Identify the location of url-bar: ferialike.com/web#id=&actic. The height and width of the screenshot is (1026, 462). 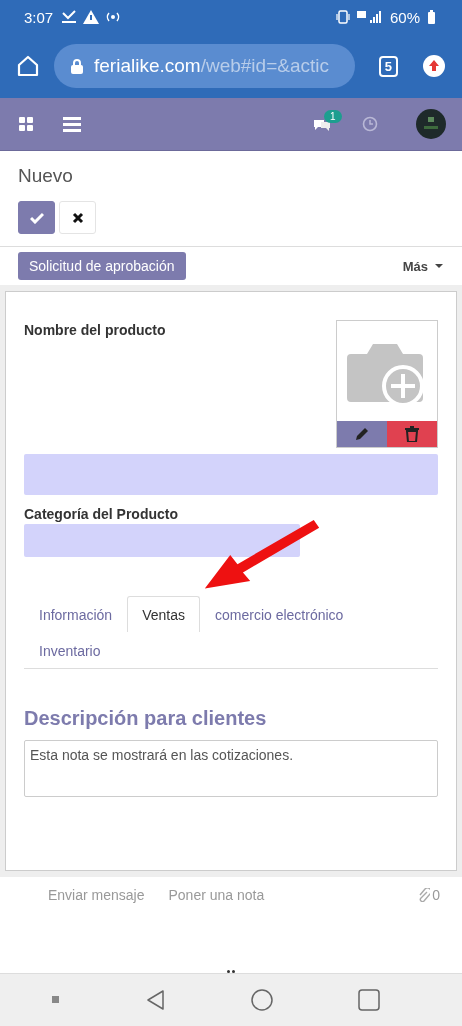
(204, 66).